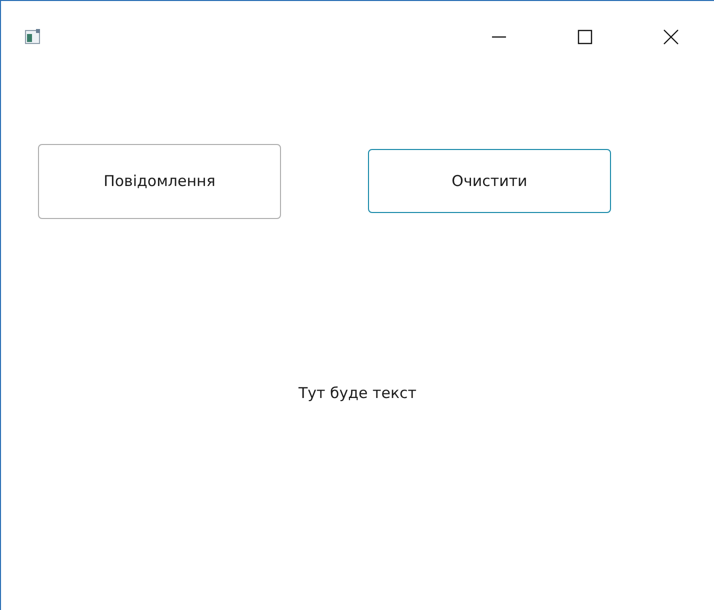  Describe the element at coordinates (159, 181) in the screenshot. I see `action-button: Повідомлення` at that location.